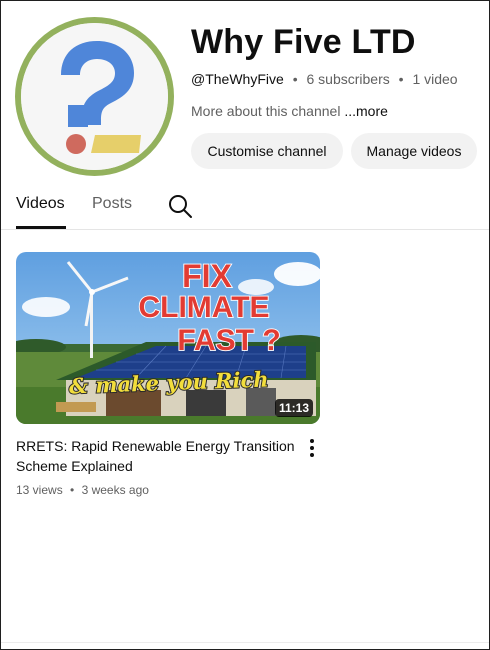  What do you see at coordinates (303, 42) in the screenshot?
I see `channel-name: Why Five LTD` at bounding box center [303, 42].